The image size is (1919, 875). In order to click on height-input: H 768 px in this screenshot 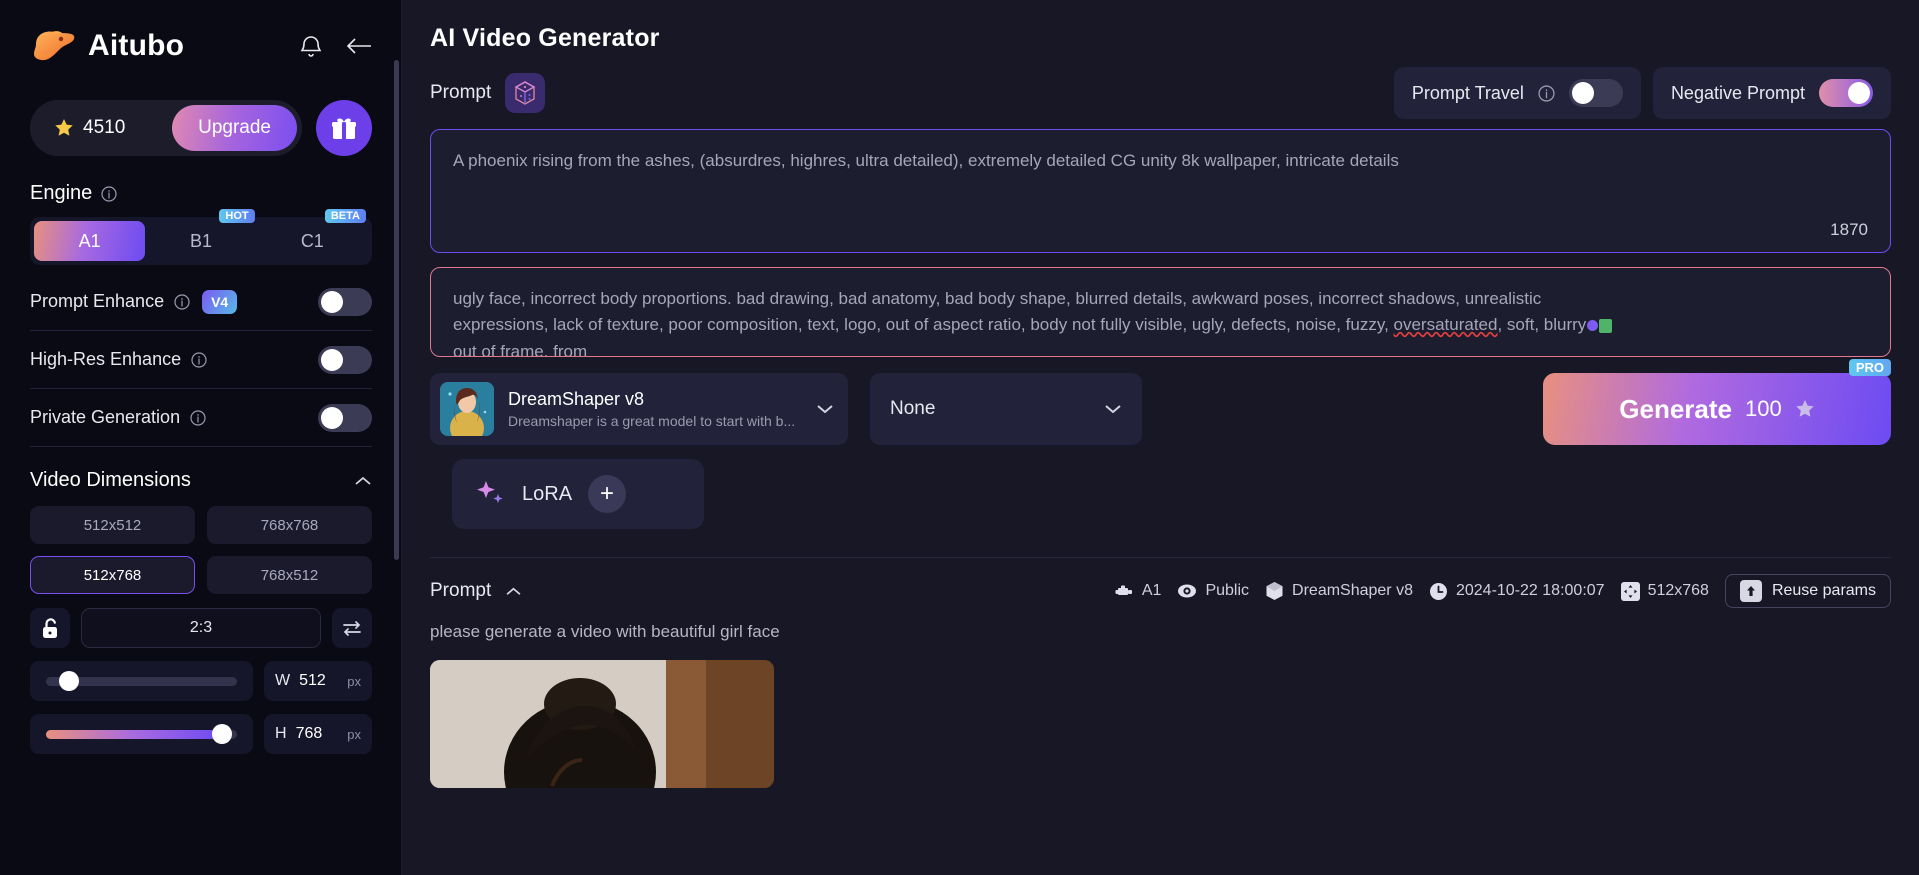, I will do `click(318, 734)`.